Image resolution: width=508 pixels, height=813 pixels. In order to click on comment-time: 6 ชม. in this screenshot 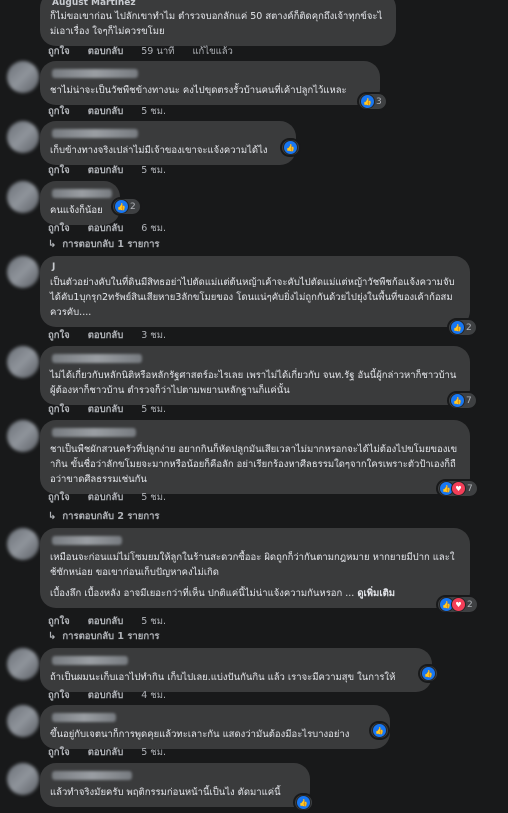, I will do `click(153, 228)`.